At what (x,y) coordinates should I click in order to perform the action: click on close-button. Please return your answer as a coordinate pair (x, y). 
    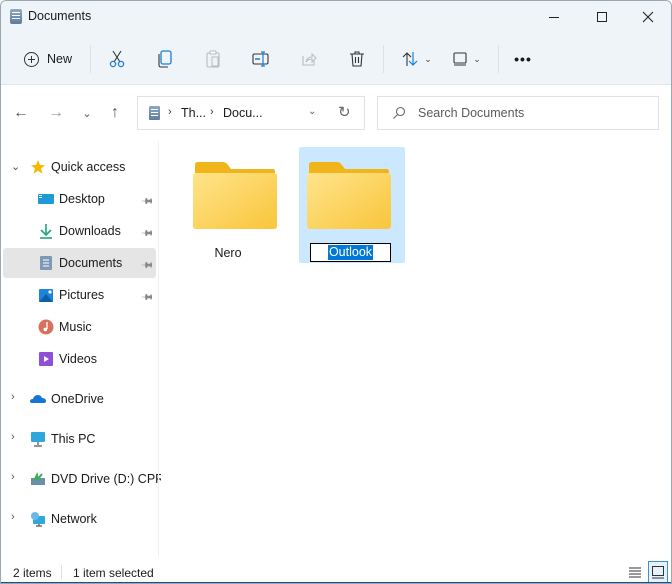
    Looking at the image, I should click on (648, 17).